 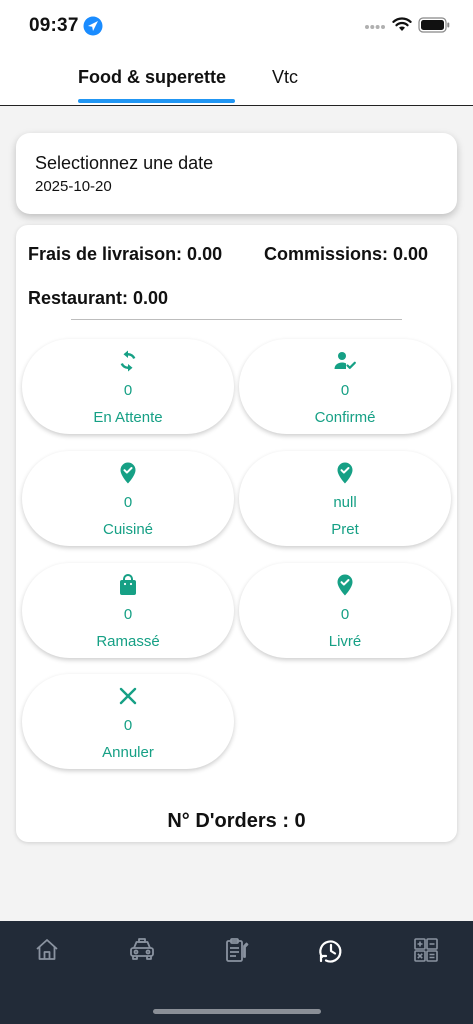 I want to click on history-clock-icon, so click(x=331, y=950).